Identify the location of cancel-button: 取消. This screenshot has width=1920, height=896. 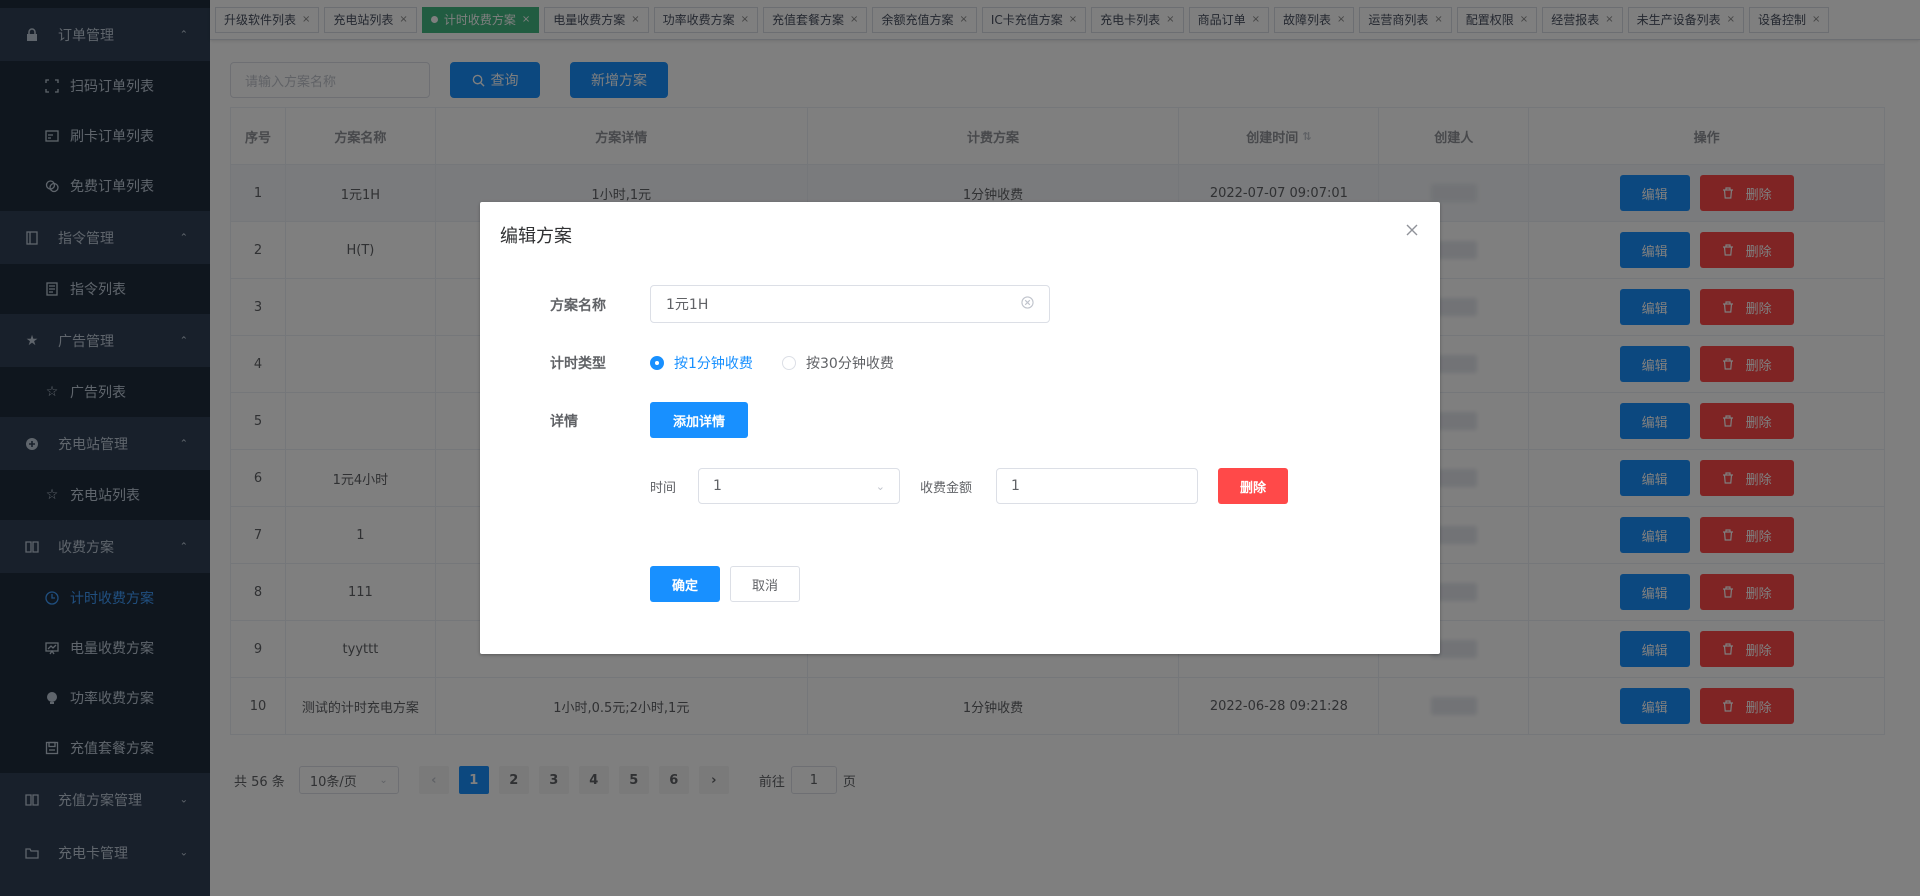
(765, 584).